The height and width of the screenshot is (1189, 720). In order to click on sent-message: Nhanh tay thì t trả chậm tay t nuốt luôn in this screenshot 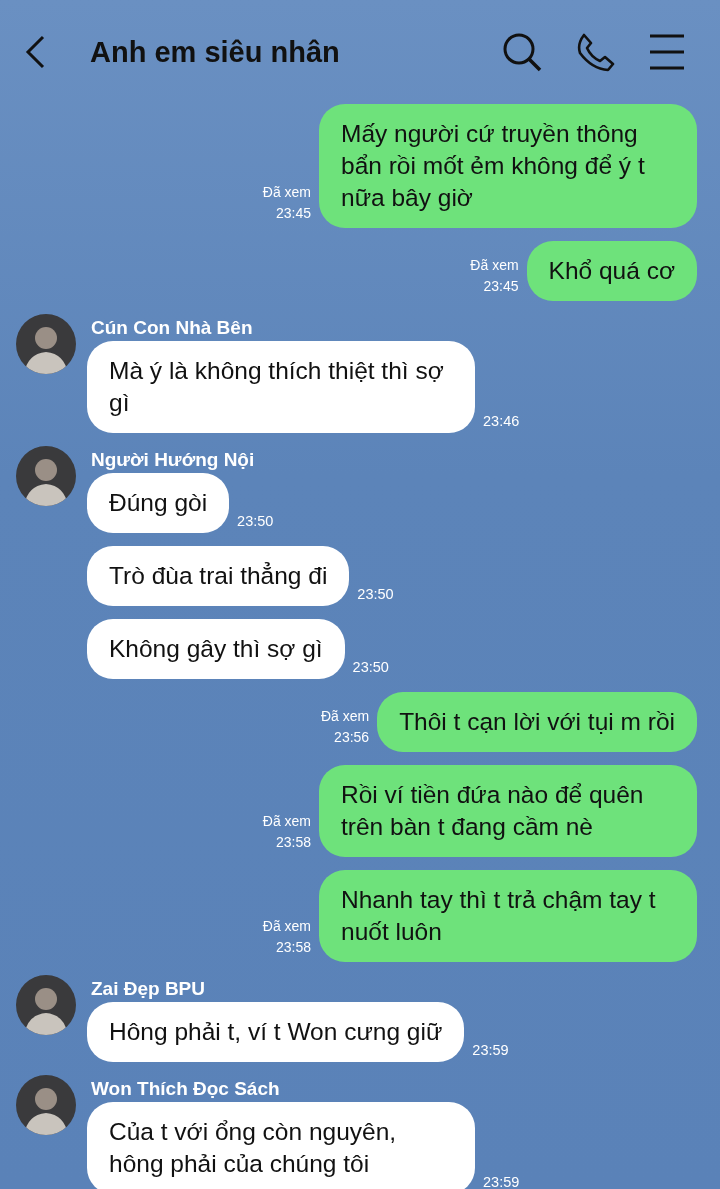, I will do `click(508, 916)`.